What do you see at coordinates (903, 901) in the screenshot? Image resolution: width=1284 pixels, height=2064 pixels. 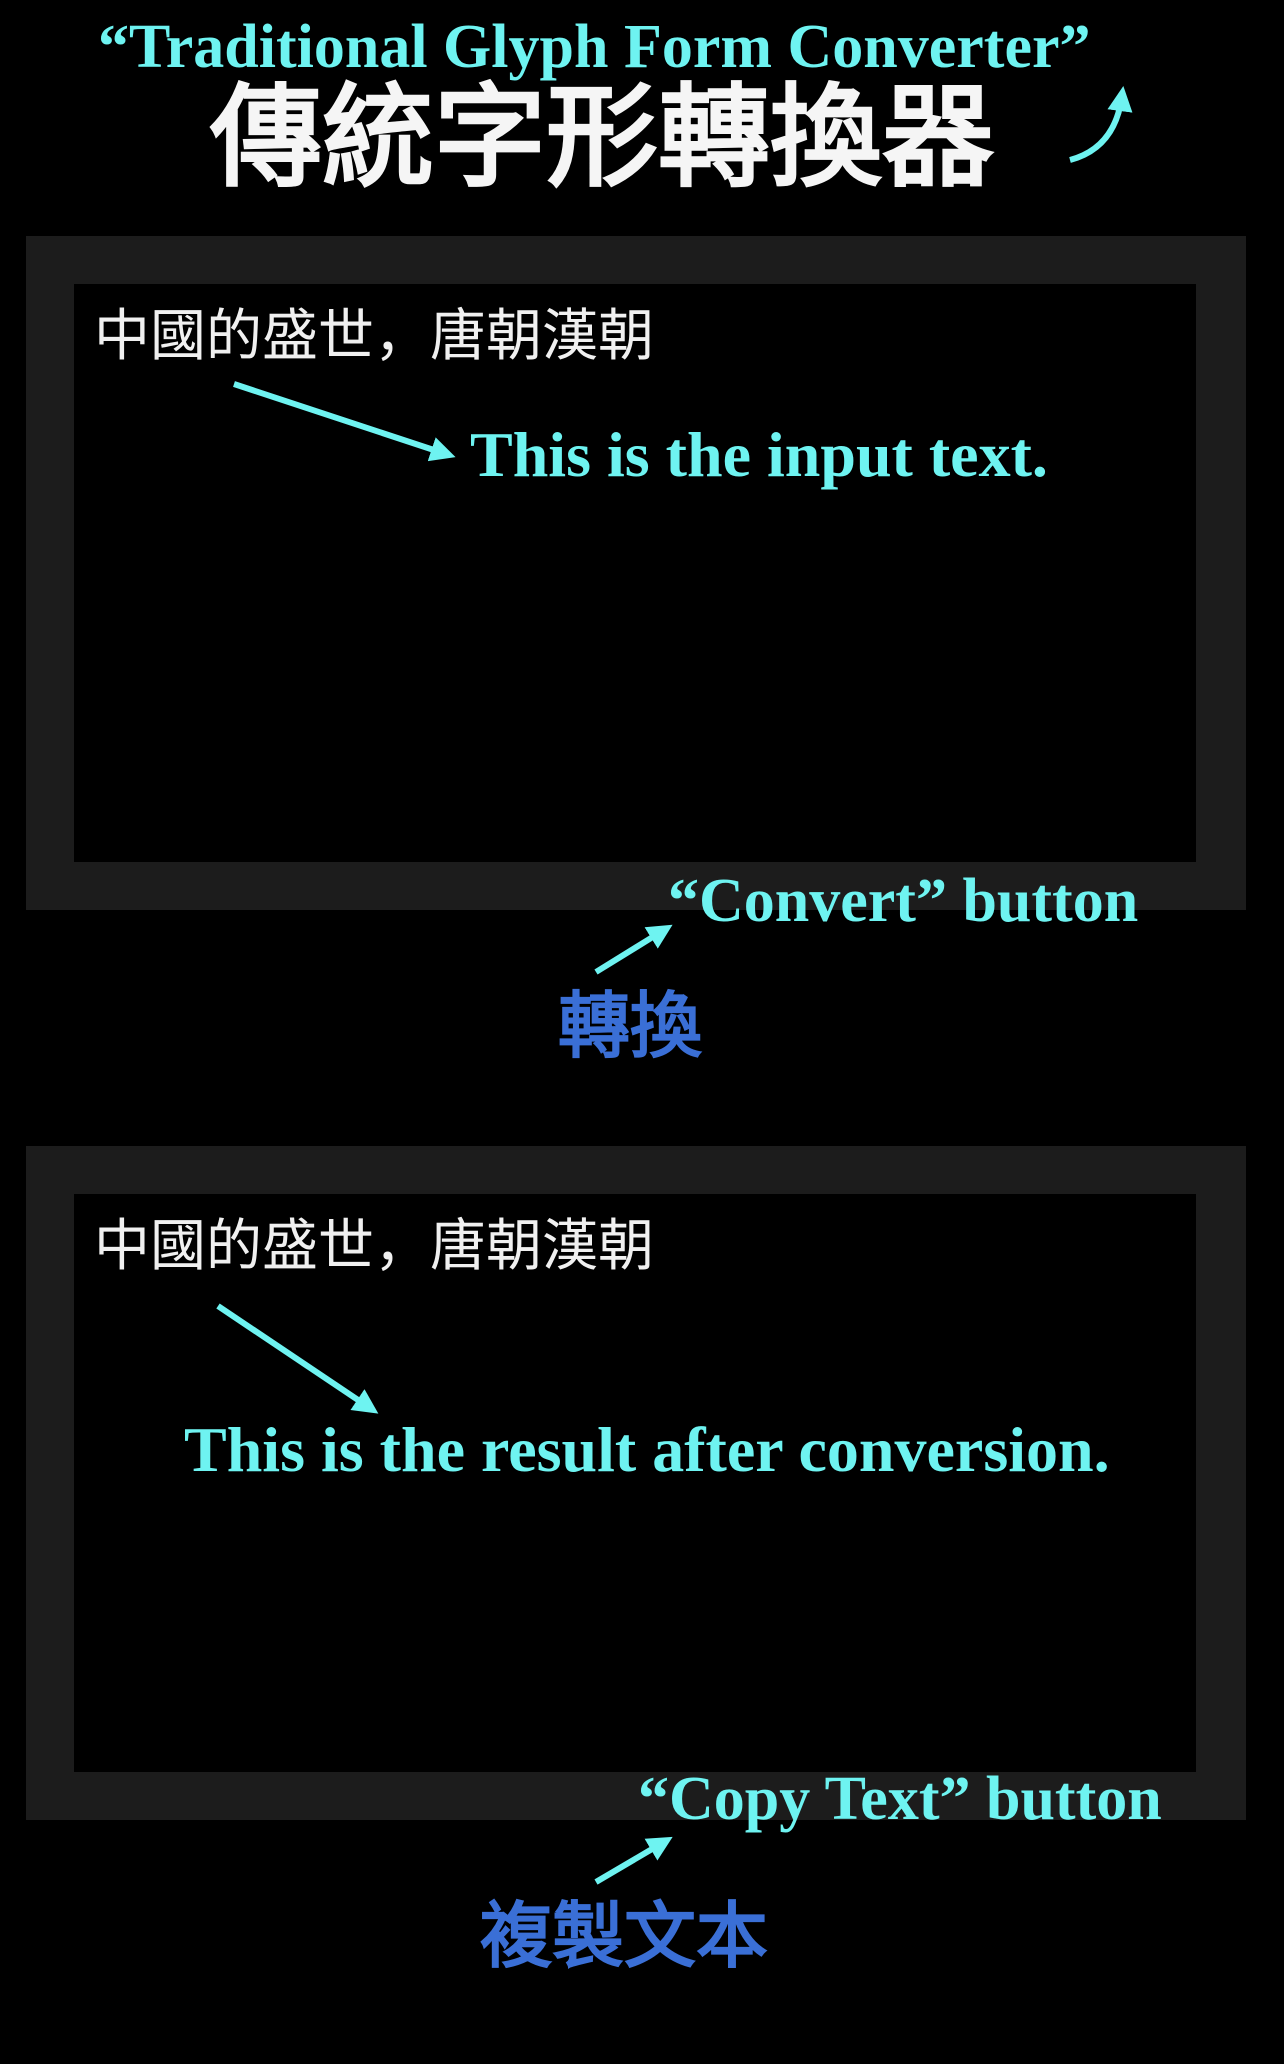 I see `convert-annotation: “Convert” button` at bounding box center [903, 901].